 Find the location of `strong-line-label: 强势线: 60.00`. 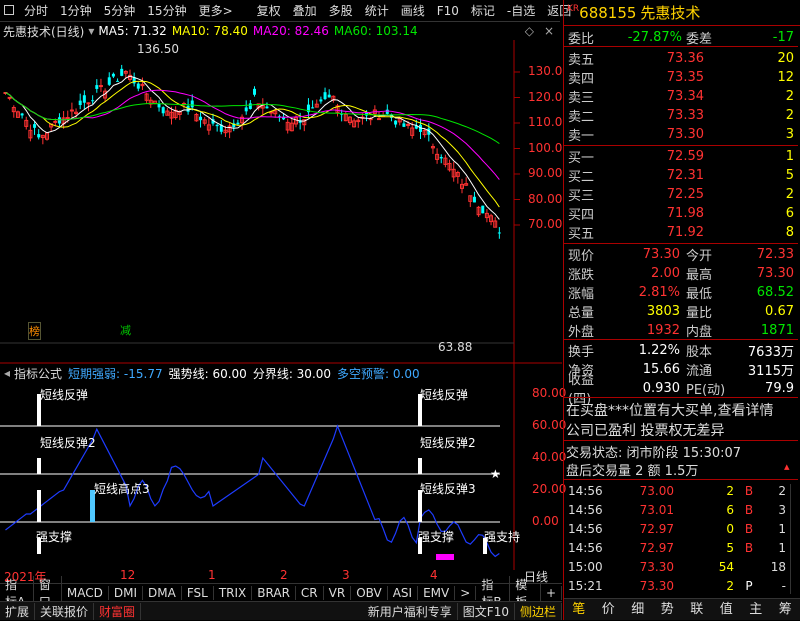

strong-line-label: 强势线: 60.00 is located at coordinates (208, 373).